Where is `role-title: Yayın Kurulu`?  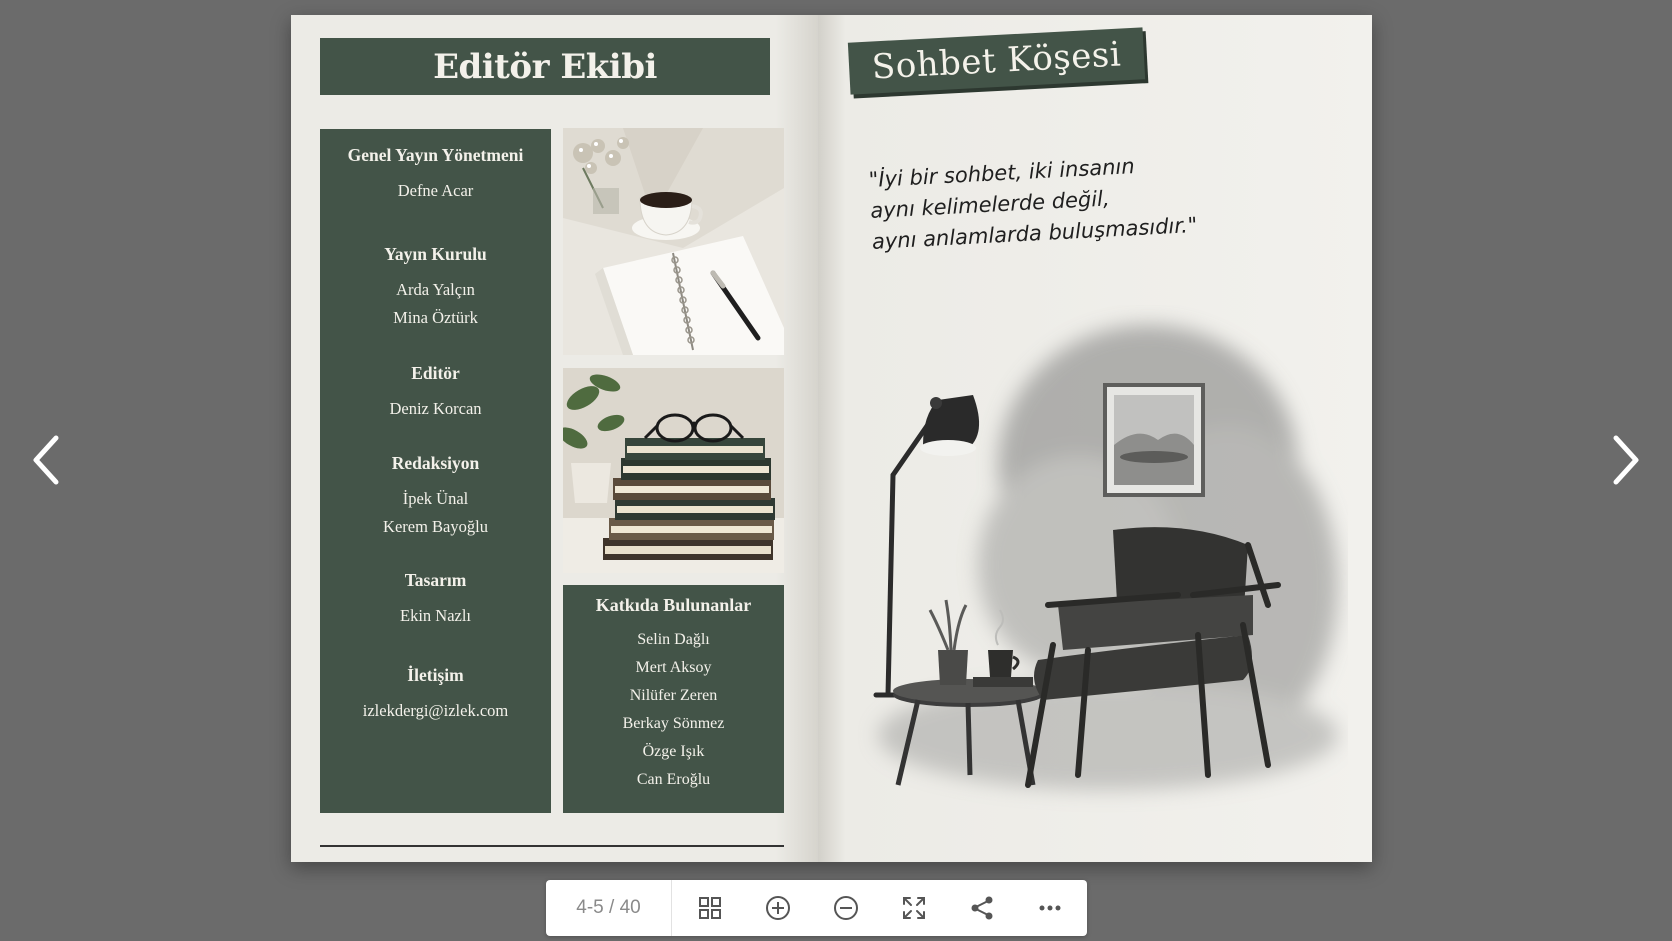
role-title: Yayın Kurulu is located at coordinates (435, 254).